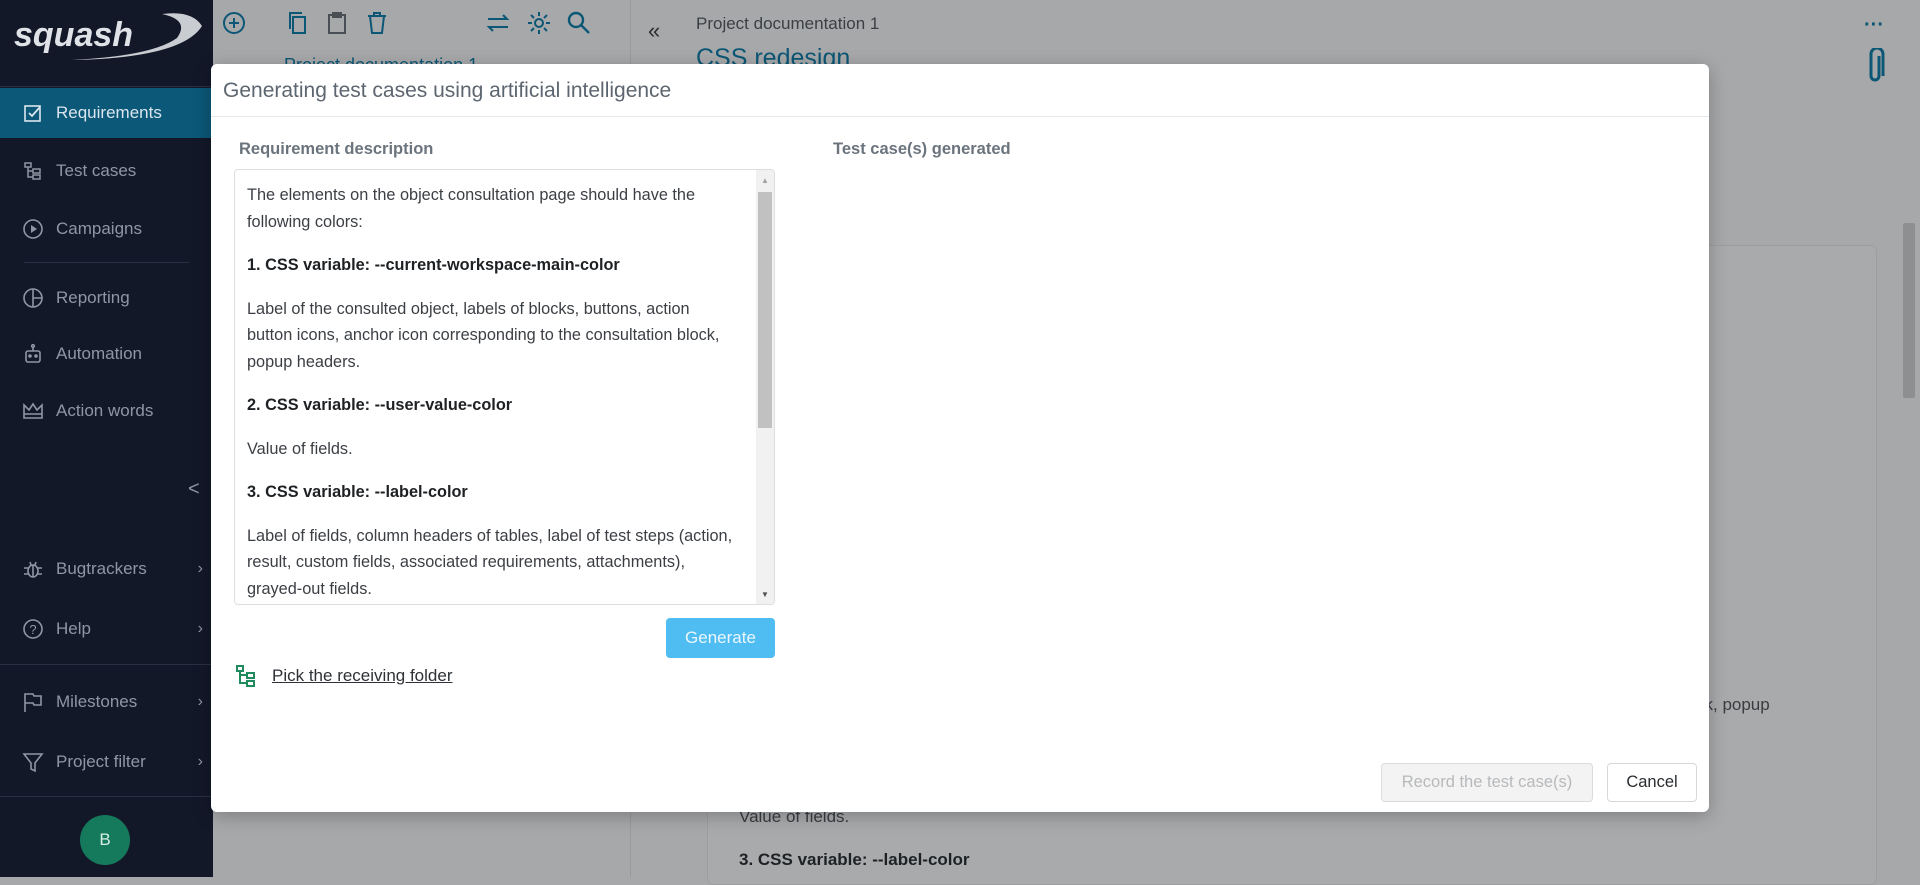 Image resolution: width=1920 pixels, height=885 pixels. I want to click on description-paragraph: Value of fields., so click(300, 448).